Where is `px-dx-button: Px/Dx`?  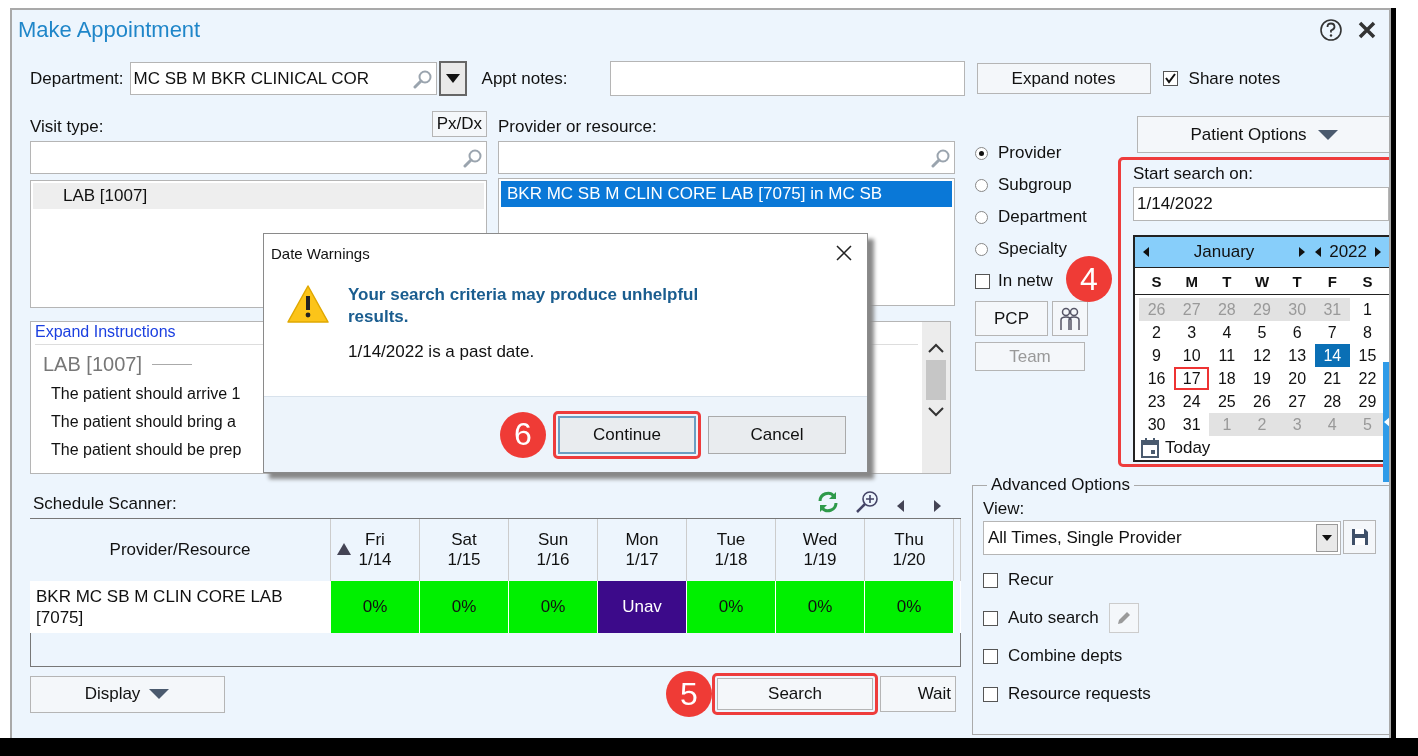
px-dx-button: Px/Dx is located at coordinates (459, 124).